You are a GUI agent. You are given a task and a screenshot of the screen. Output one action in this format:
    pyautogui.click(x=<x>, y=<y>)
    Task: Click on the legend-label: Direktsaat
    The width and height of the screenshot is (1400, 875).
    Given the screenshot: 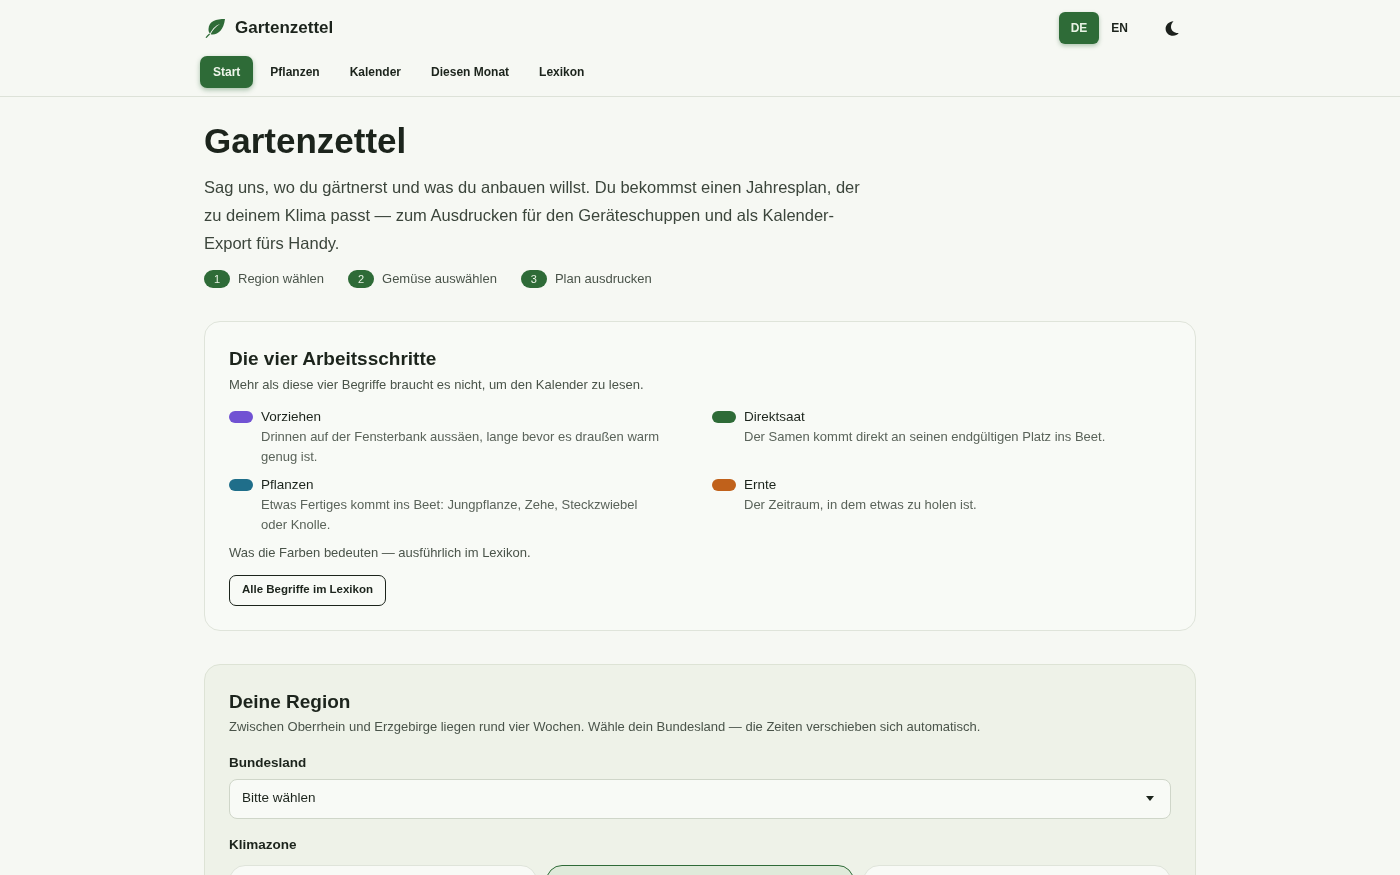 What is the action you would take?
    pyautogui.click(x=775, y=416)
    